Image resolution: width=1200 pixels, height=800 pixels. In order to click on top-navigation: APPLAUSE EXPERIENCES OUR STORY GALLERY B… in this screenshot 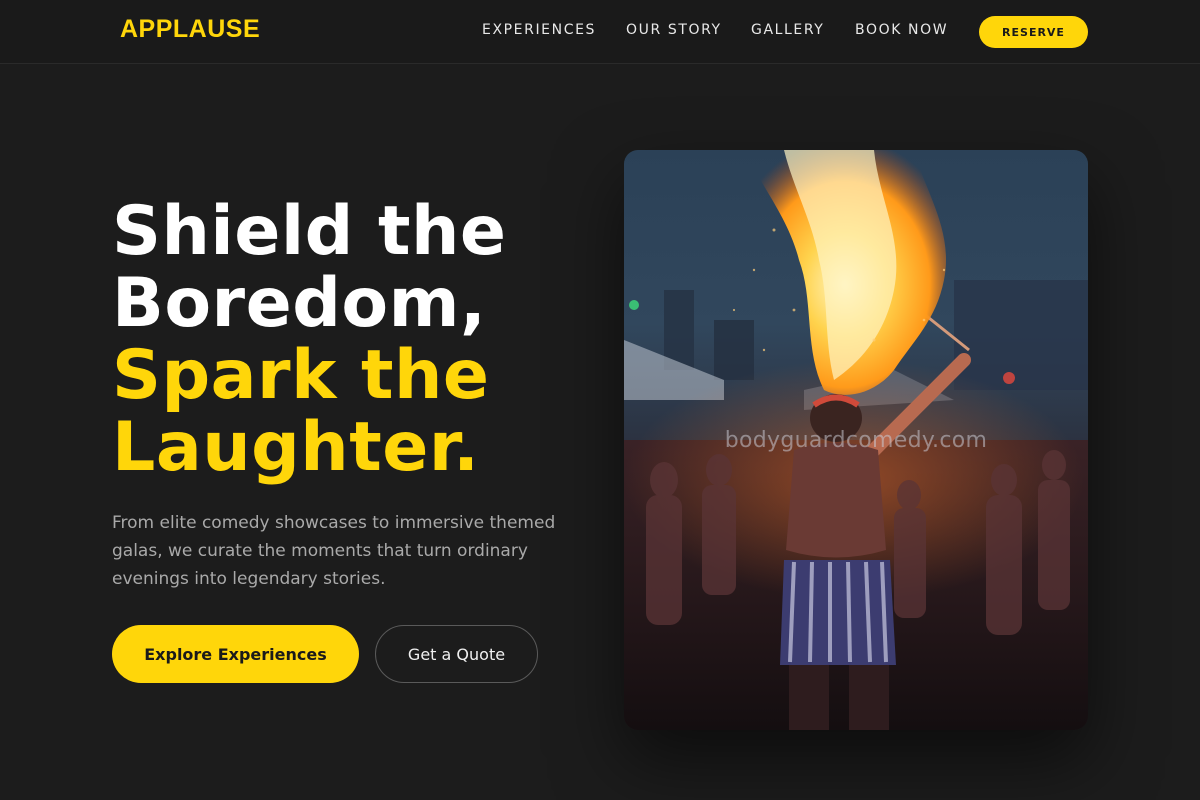, I will do `click(600, 32)`.